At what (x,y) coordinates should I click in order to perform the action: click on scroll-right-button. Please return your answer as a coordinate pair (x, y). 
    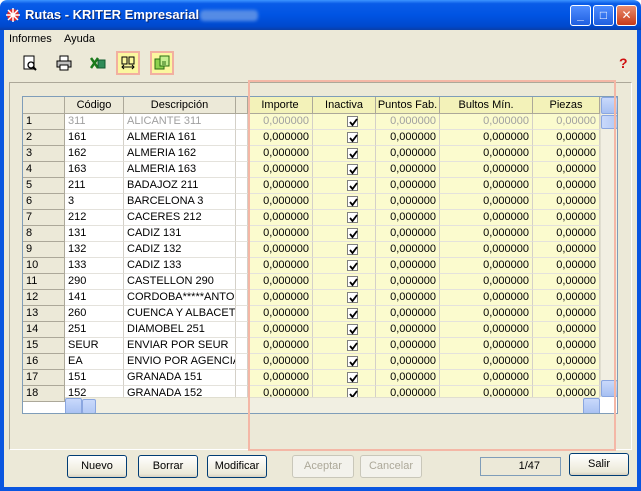
    Looking at the image, I should click on (591, 405).